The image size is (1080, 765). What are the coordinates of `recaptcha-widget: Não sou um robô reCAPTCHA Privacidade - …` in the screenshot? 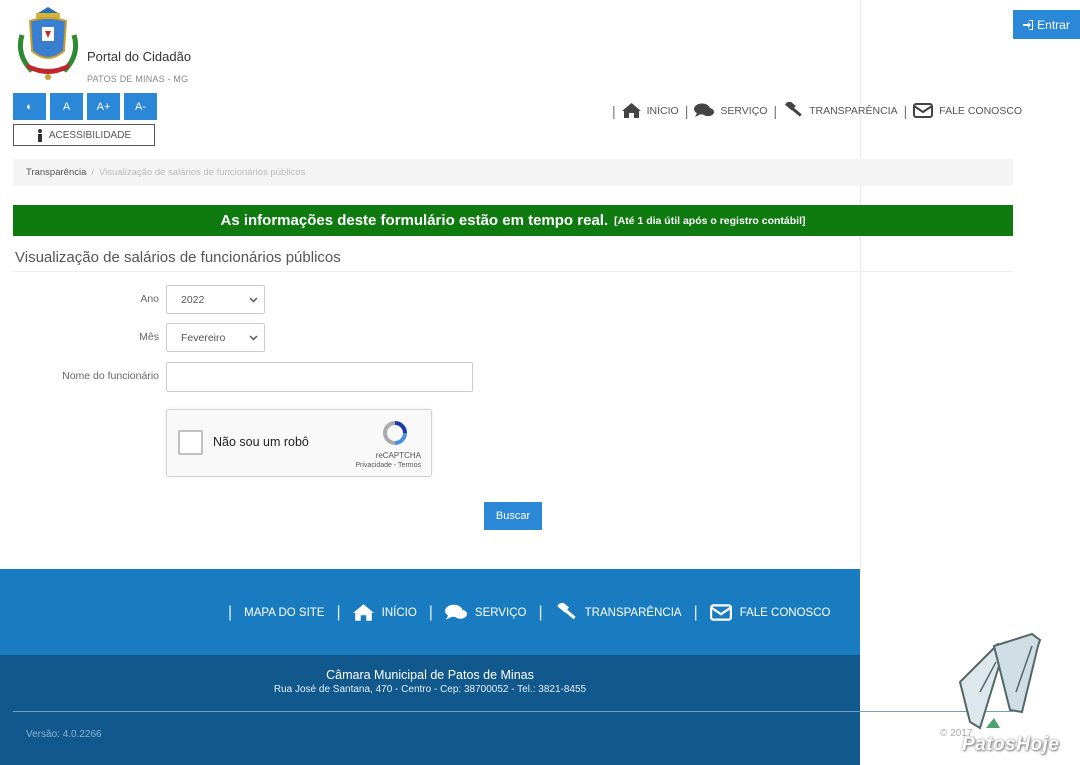 It's located at (299, 443).